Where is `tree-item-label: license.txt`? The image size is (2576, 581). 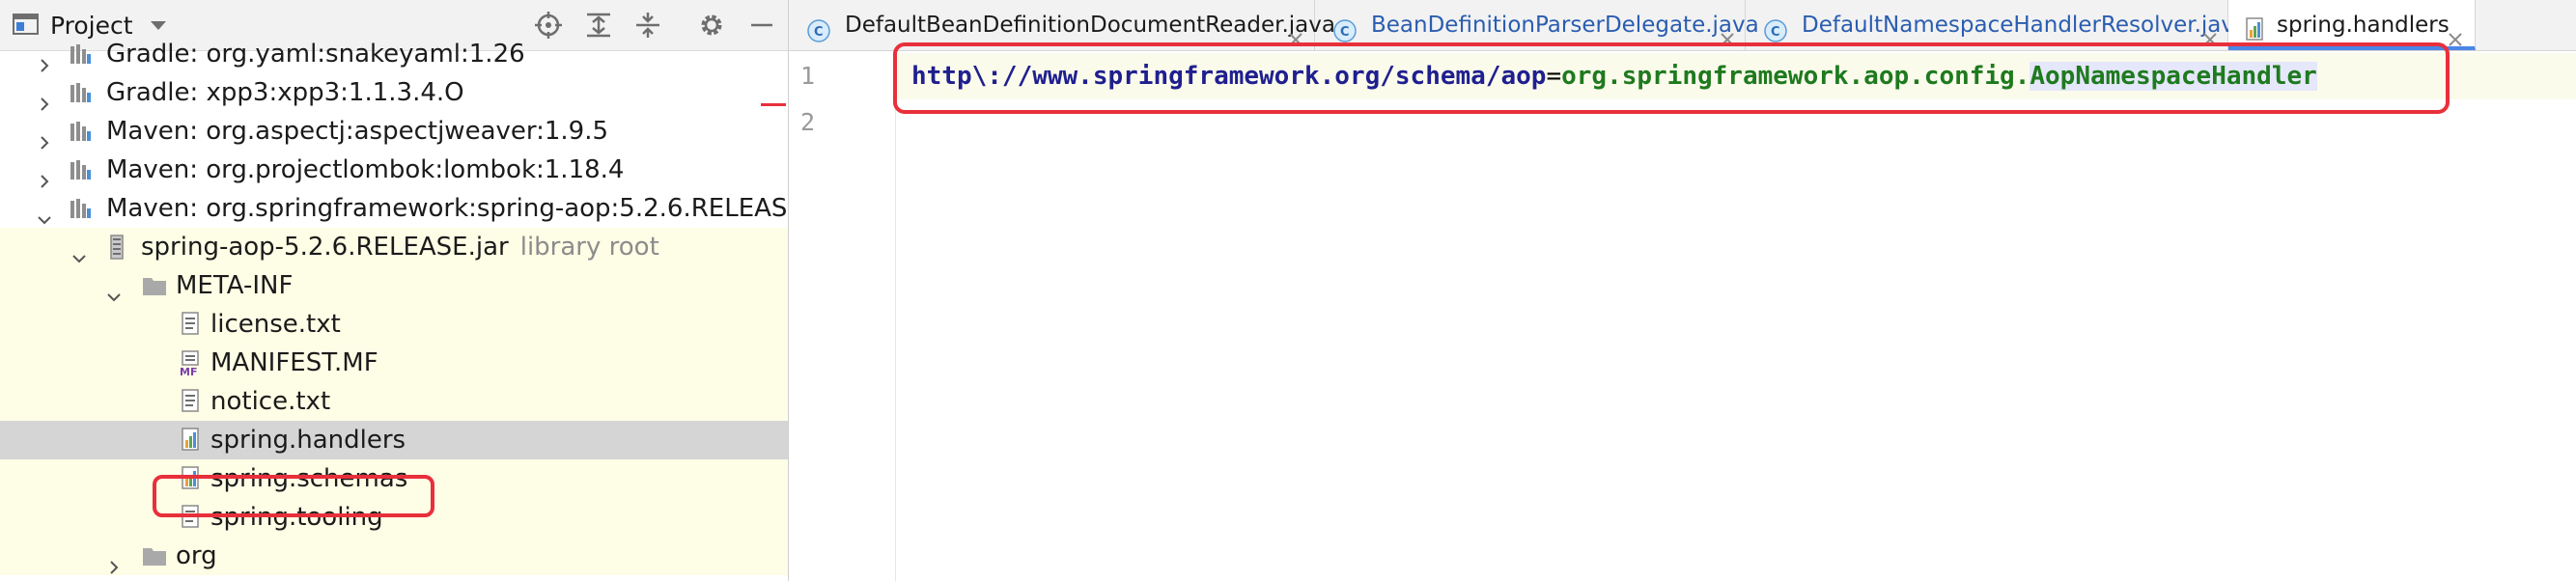
tree-item-label: license.txt is located at coordinates (275, 324).